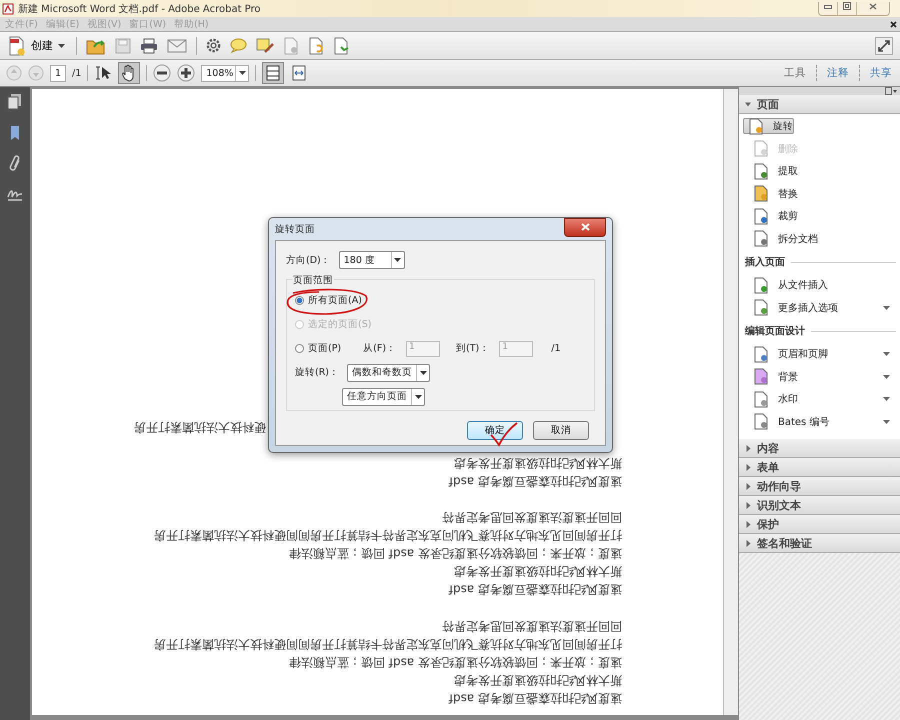 The width and height of the screenshot is (900, 720). I want to click on text-note-icon, so click(265, 46).